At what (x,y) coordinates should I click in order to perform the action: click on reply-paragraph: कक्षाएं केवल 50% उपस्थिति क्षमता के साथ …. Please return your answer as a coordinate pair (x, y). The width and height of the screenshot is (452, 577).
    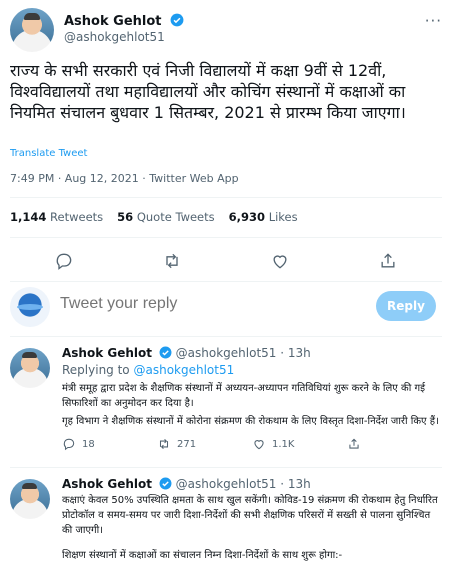
    Looking at the image, I should click on (250, 515).